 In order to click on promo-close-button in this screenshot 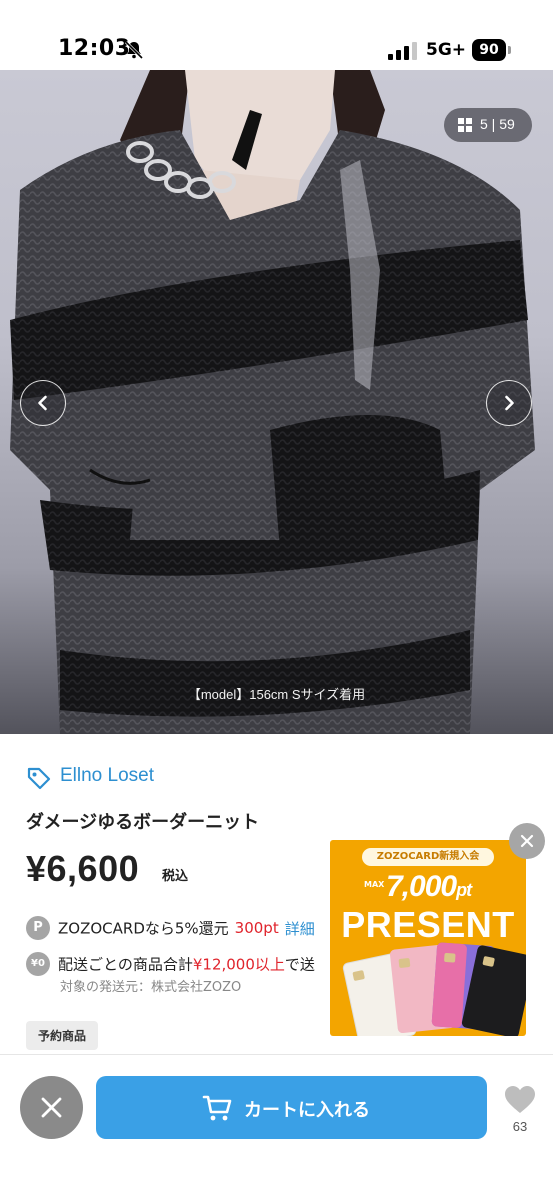, I will do `click(527, 841)`.